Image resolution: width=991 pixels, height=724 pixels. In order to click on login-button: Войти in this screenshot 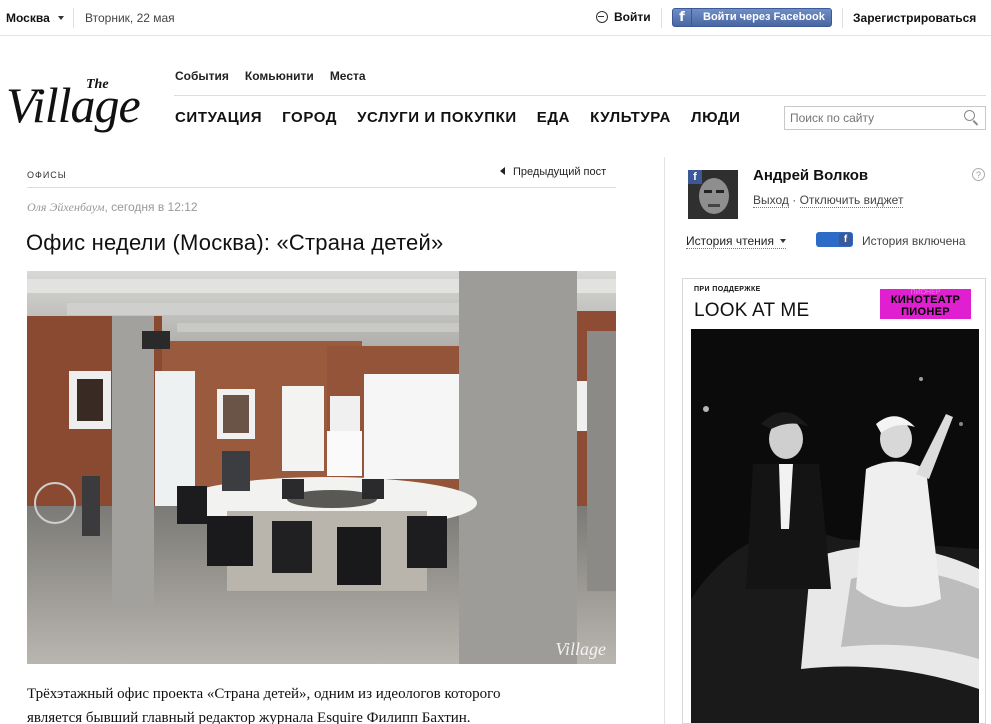, I will do `click(623, 17)`.